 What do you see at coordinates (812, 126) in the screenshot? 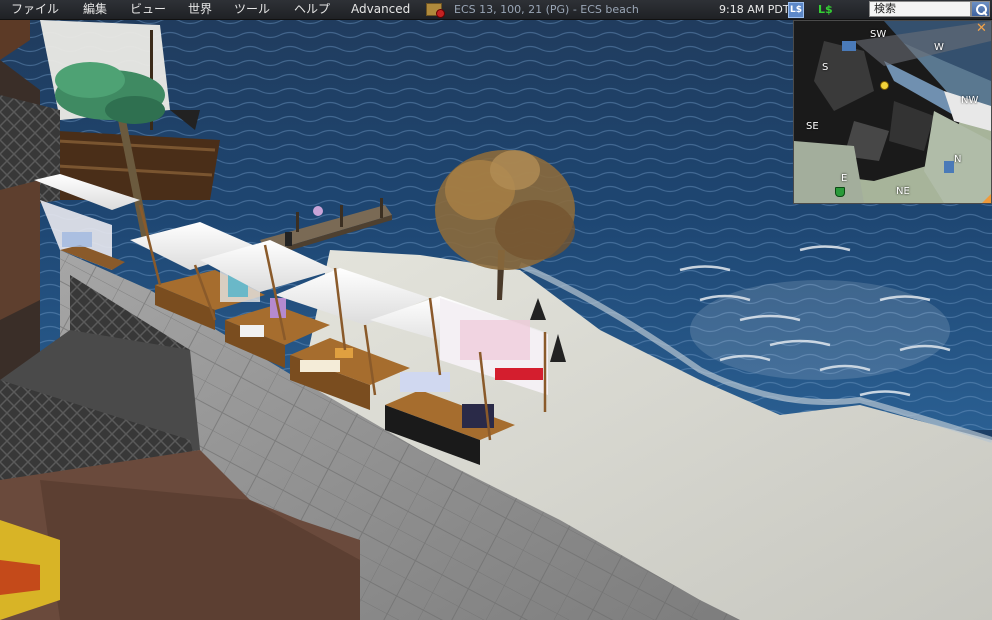
I see `compass-se: SE` at bounding box center [812, 126].